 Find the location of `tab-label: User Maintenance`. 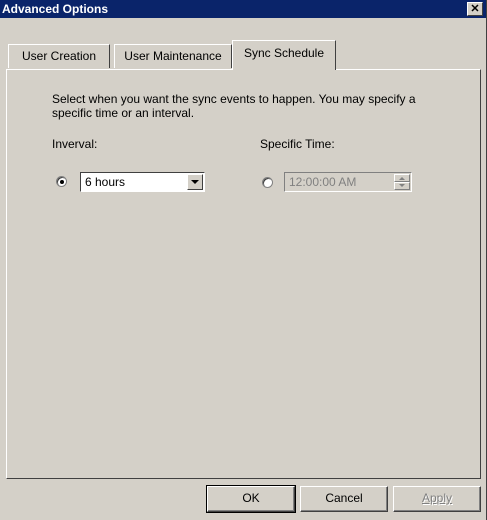

tab-label: User Maintenance is located at coordinates (173, 56).